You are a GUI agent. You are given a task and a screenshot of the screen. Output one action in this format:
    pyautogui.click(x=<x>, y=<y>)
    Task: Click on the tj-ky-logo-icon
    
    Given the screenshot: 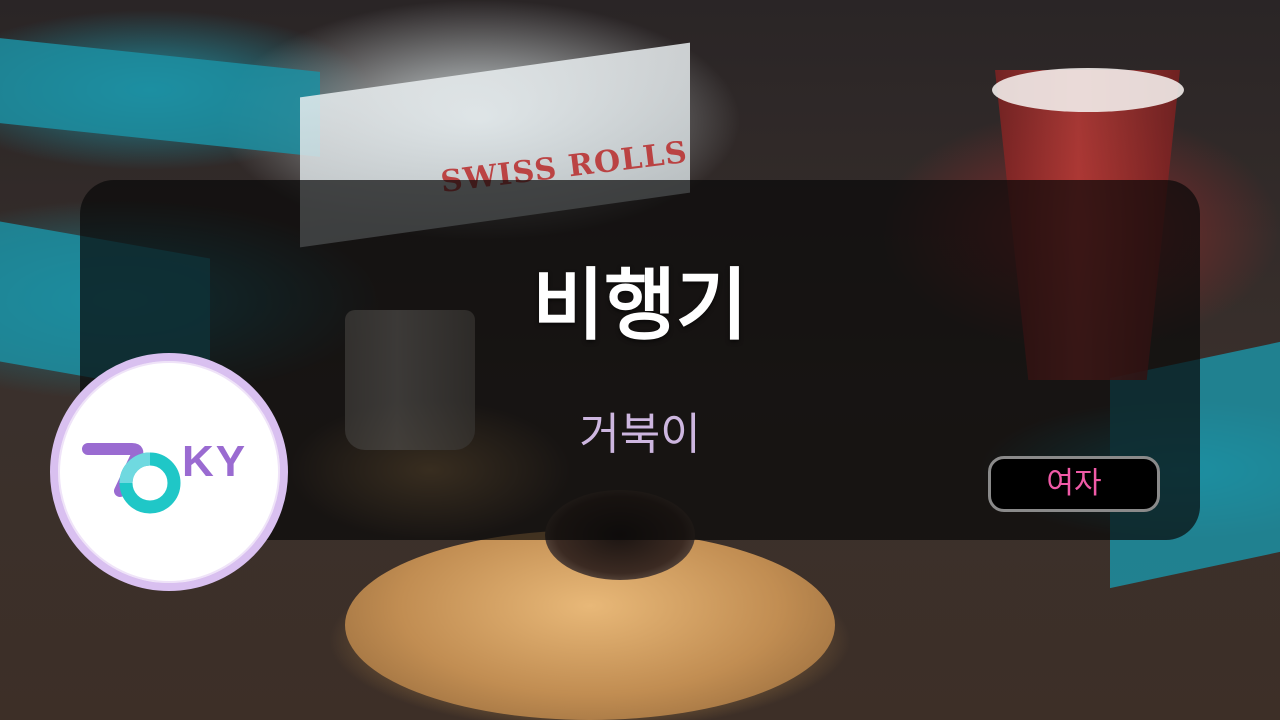 What is the action you would take?
    pyautogui.click(x=131, y=478)
    